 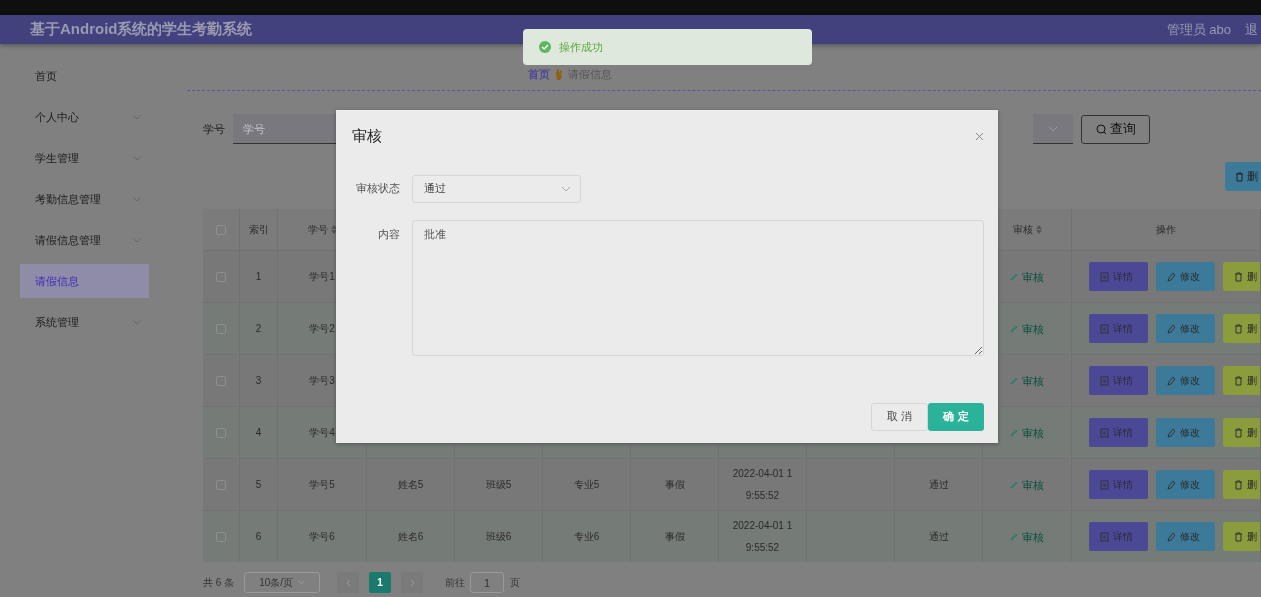 I want to click on table-cell-text: 班级6, so click(x=498, y=536).